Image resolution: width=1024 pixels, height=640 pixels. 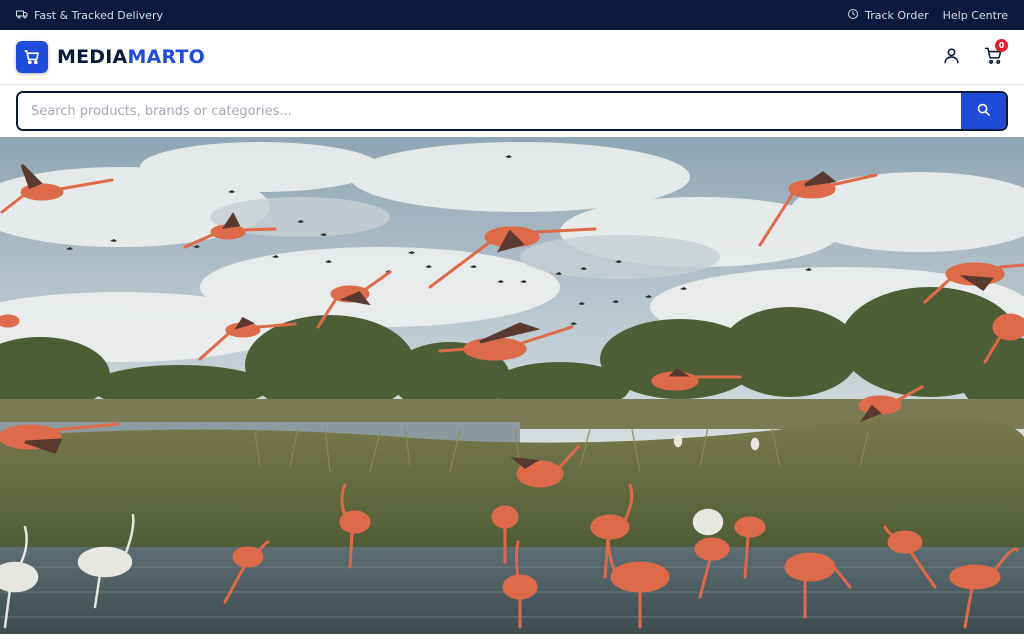 What do you see at coordinates (166, 57) in the screenshot?
I see `brand-name-part2: MARTO` at bounding box center [166, 57].